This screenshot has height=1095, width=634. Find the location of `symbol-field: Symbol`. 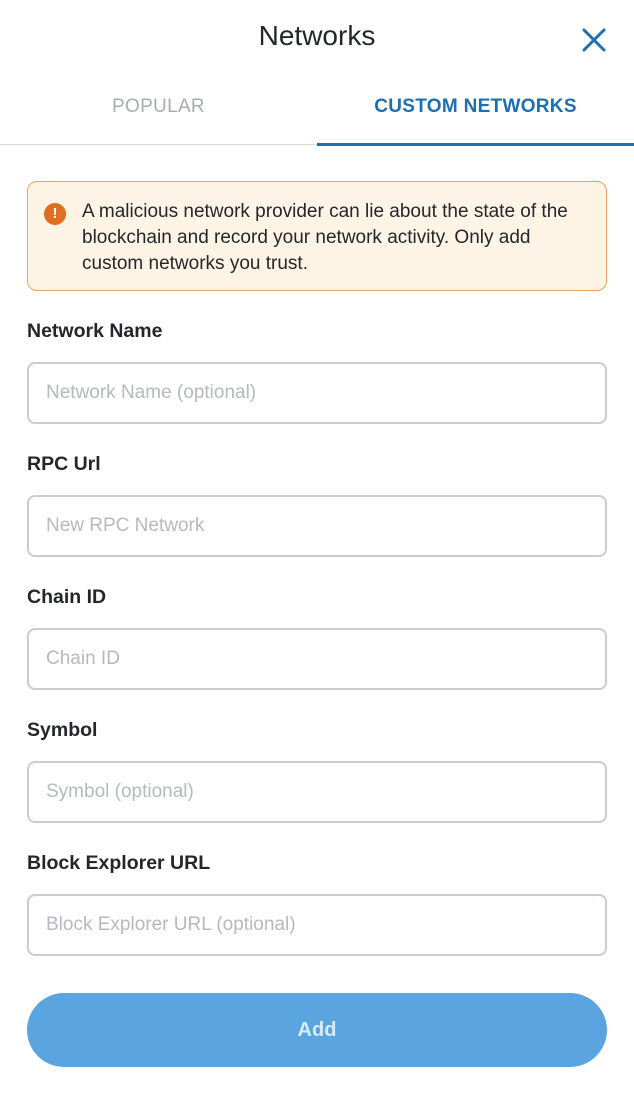

symbol-field: Symbol is located at coordinates (317, 771).